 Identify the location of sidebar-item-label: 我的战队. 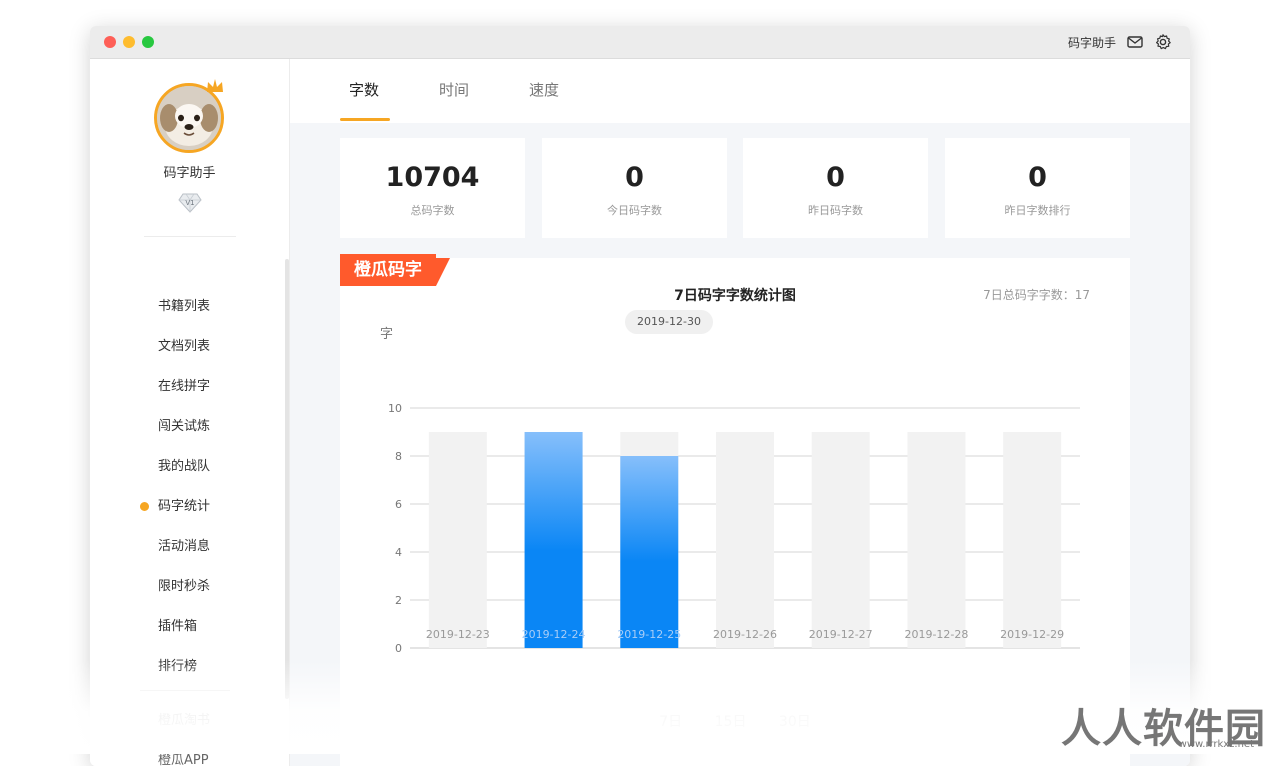
(184, 466).